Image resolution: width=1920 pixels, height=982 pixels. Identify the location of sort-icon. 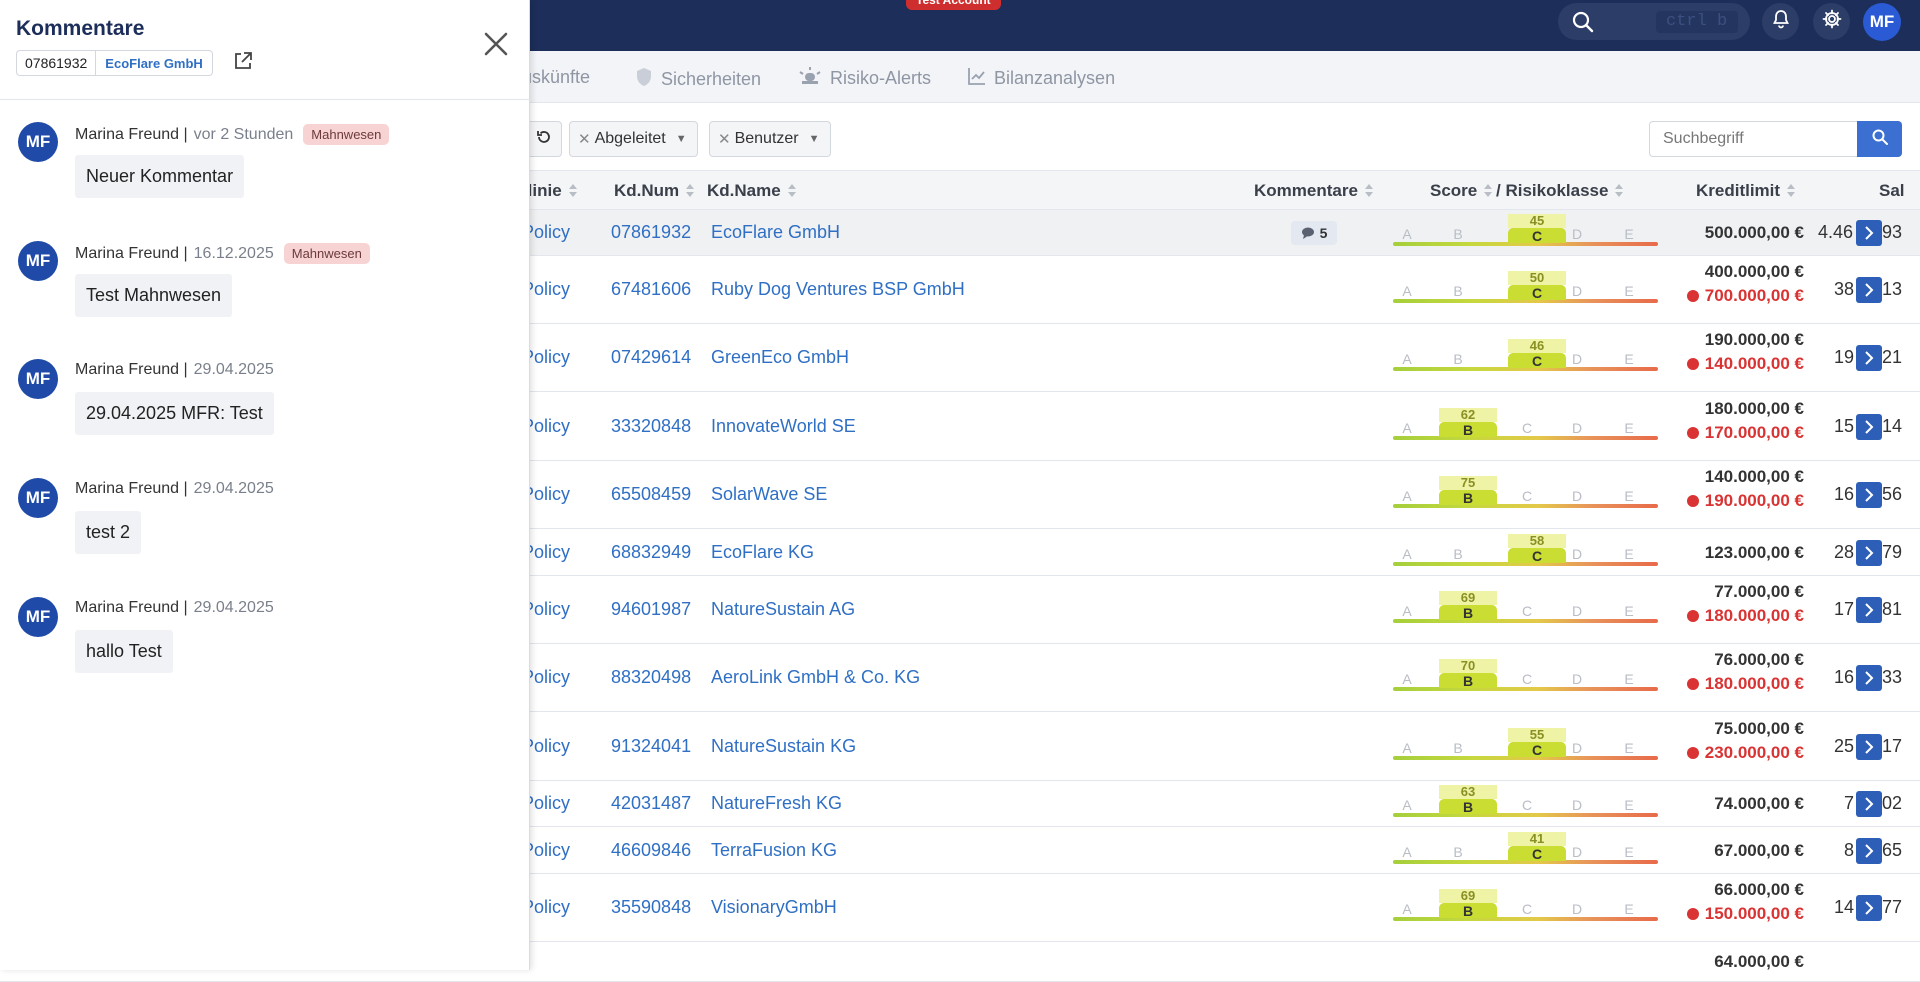
(1619, 191).